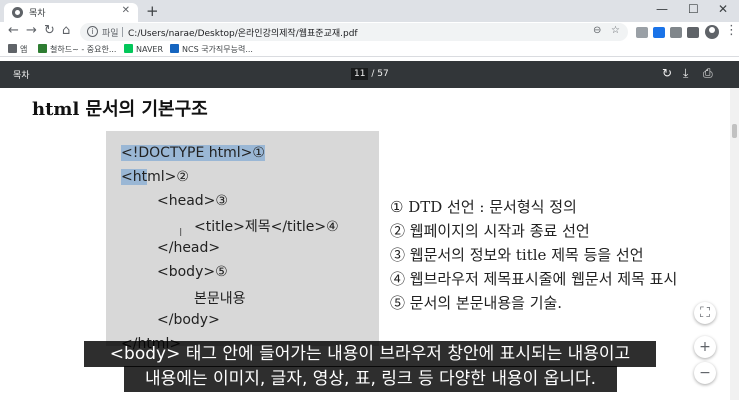 Image resolution: width=739 pixels, height=400 pixels. Describe the element at coordinates (243, 32) in the screenshot. I see `url-text: C:/Users/narae/Desktop/온라인강의제작/웹표준교재.pdf` at that location.